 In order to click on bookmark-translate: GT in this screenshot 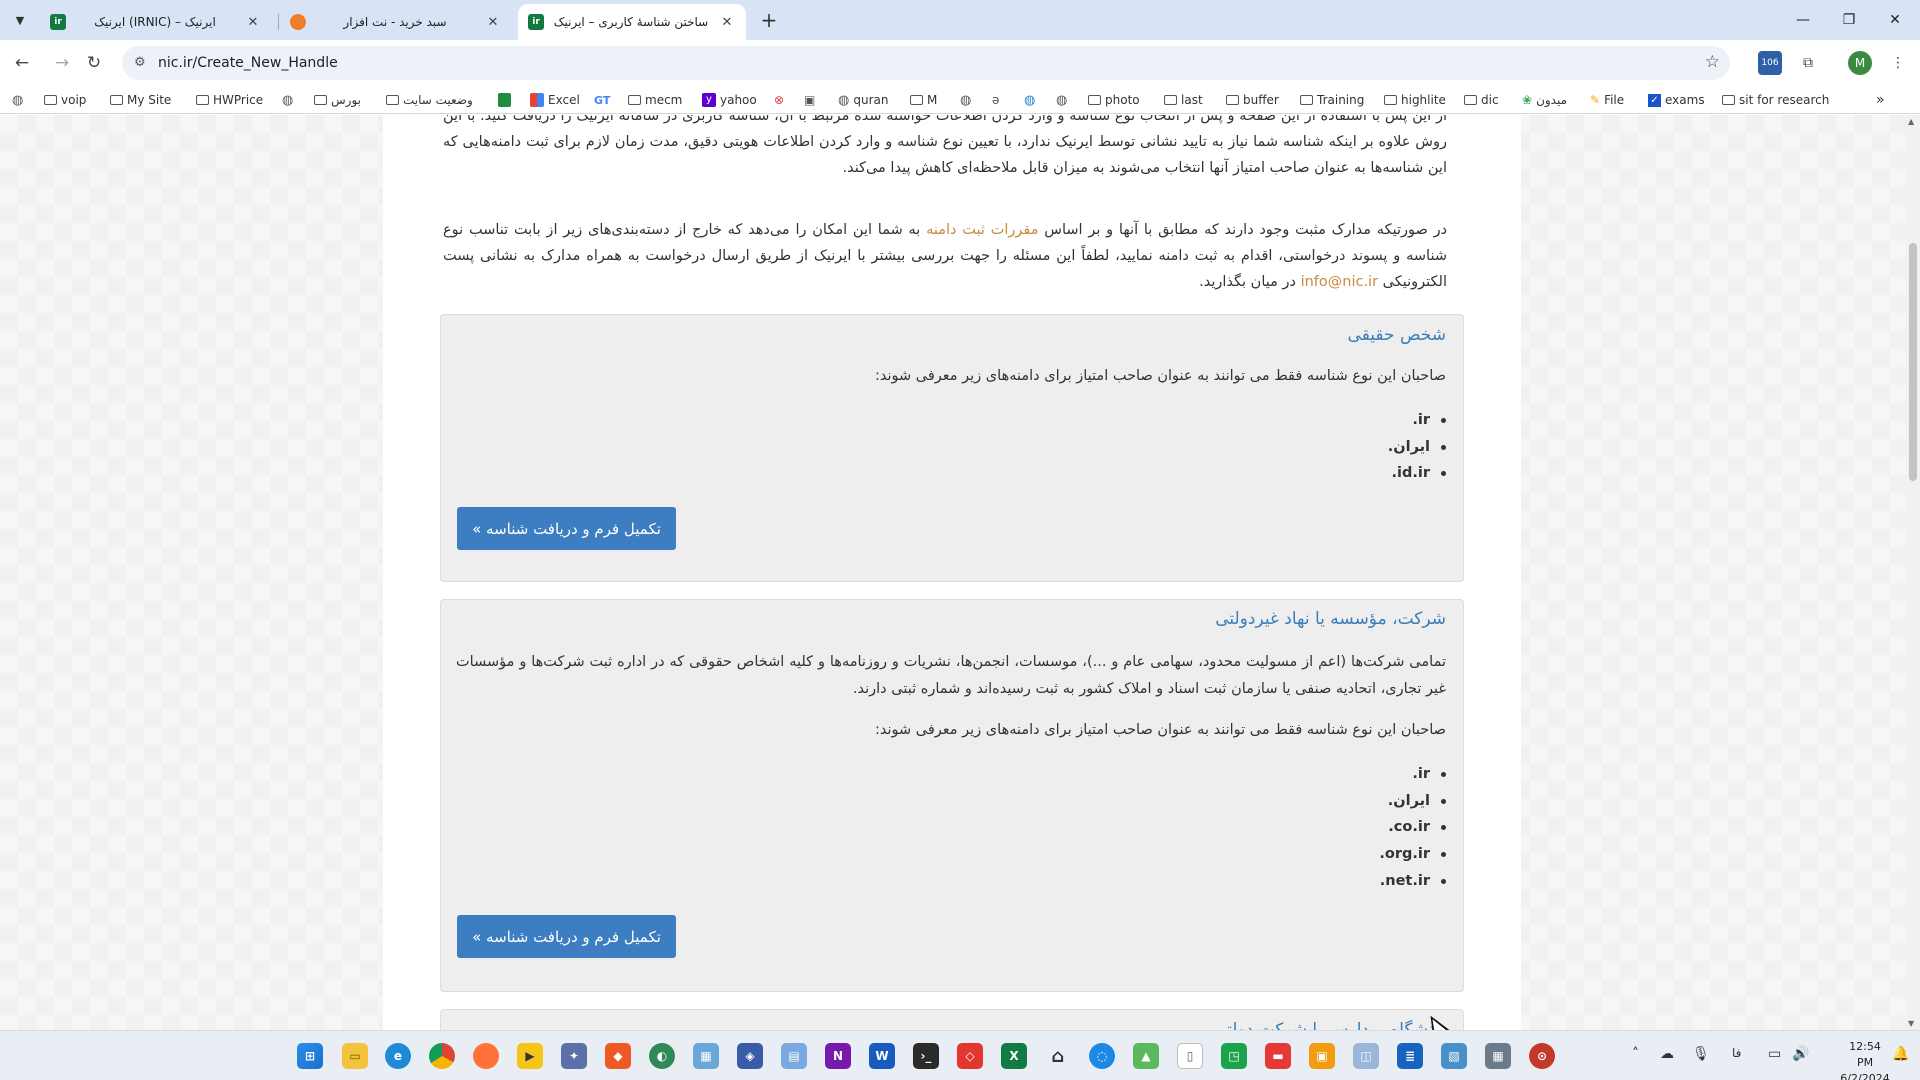, I will do `click(602, 100)`.